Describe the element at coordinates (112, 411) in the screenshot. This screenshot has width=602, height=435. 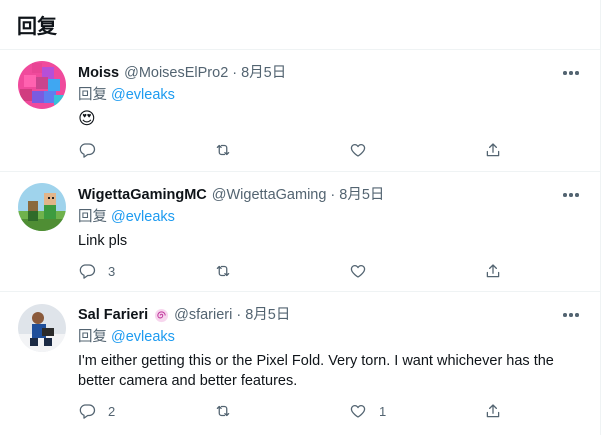
I see `reply-count: 2` at that location.